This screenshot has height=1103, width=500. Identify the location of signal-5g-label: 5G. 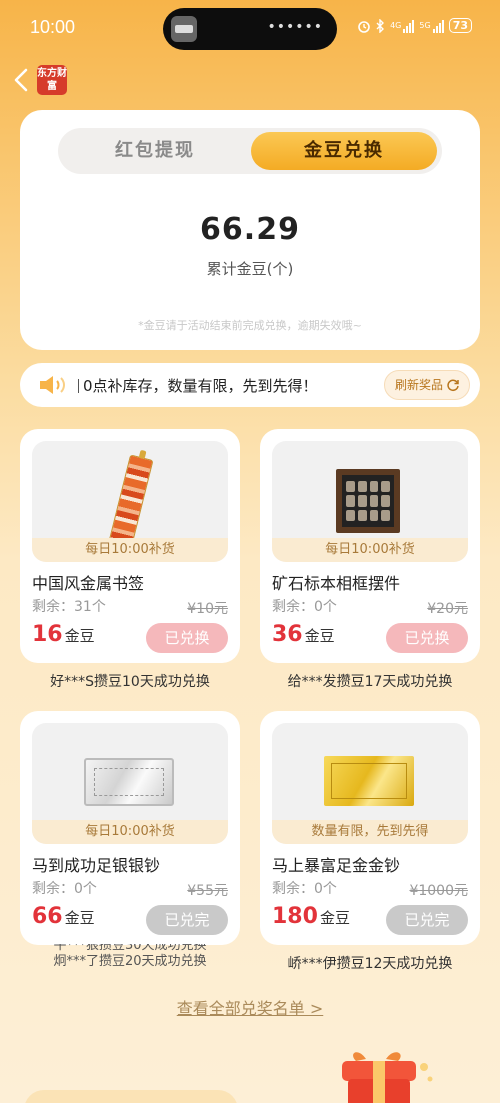
(425, 25).